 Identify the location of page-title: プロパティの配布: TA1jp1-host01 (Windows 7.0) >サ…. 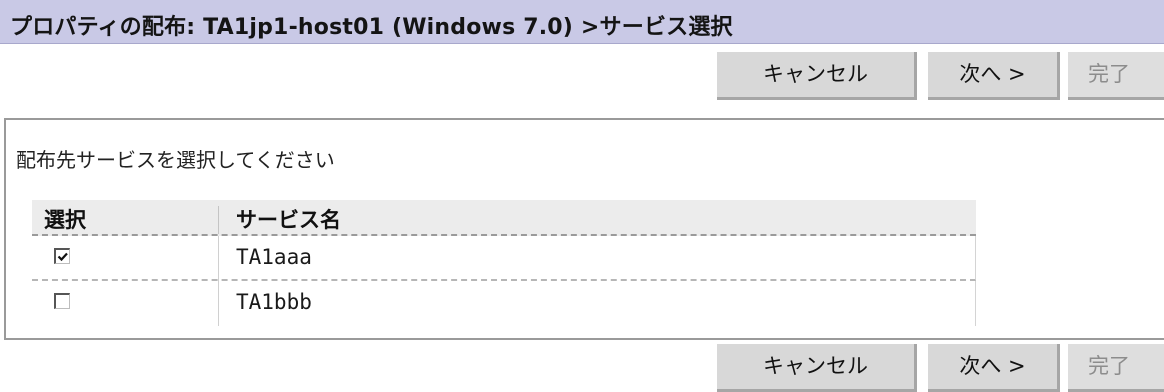
(371, 27).